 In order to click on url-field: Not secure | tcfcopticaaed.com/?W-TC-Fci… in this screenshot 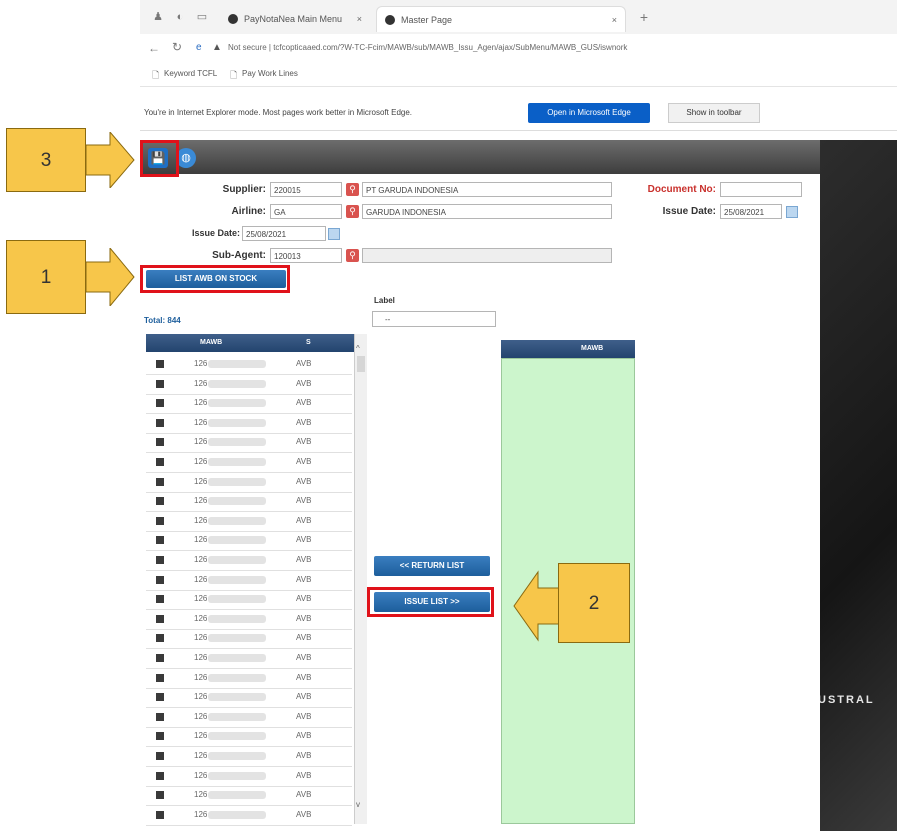, I will do `click(558, 47)`.